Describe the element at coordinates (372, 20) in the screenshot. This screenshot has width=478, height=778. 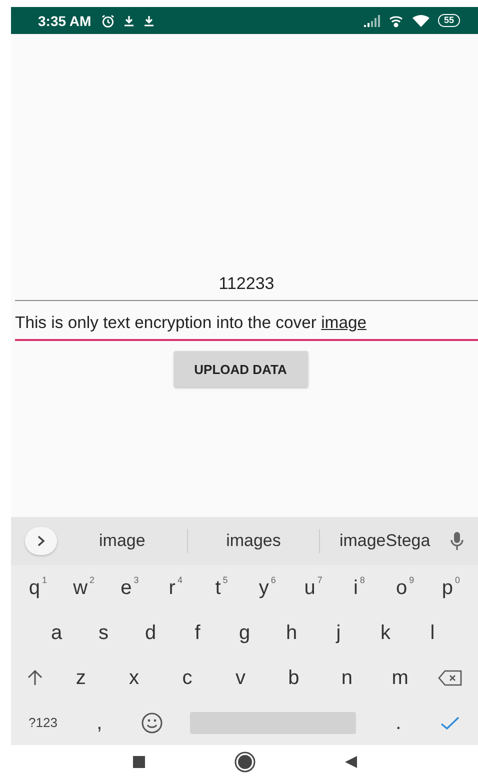
I see `signal-icon` at that location.